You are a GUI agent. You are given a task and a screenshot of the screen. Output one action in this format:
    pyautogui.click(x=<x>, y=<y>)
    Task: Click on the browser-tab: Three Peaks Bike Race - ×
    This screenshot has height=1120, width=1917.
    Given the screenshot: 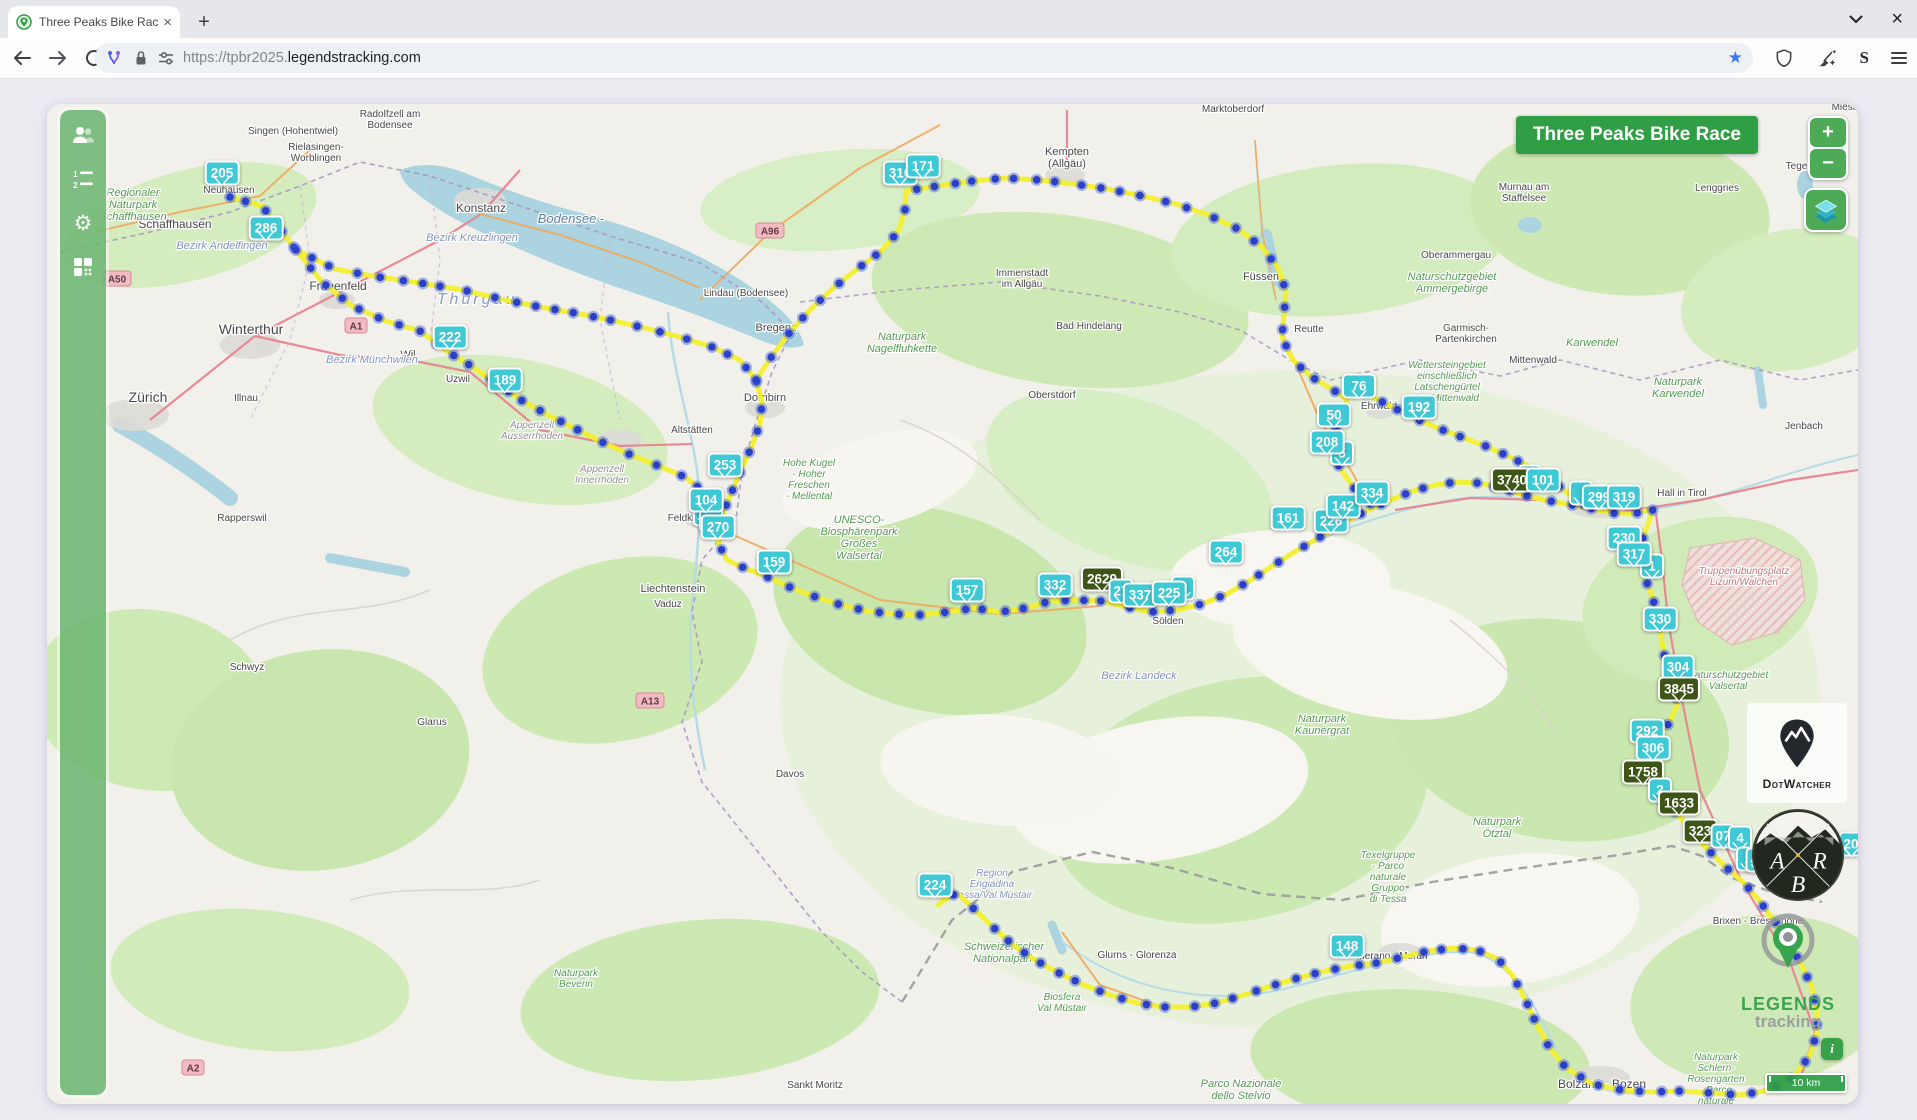 What is the action you would take?
    pyautogui.click(x=94, y=22)
    